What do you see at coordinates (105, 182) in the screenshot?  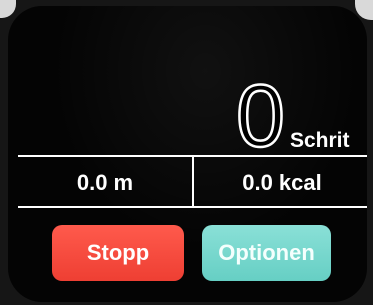 I see `distance-value: 0.0 m` at bounding box center [105, 182].